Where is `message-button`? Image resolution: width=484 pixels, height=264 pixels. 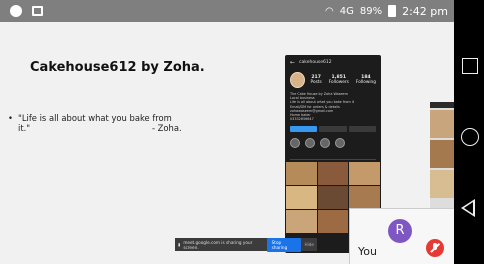
message-button is located at coordinates (333, 129).